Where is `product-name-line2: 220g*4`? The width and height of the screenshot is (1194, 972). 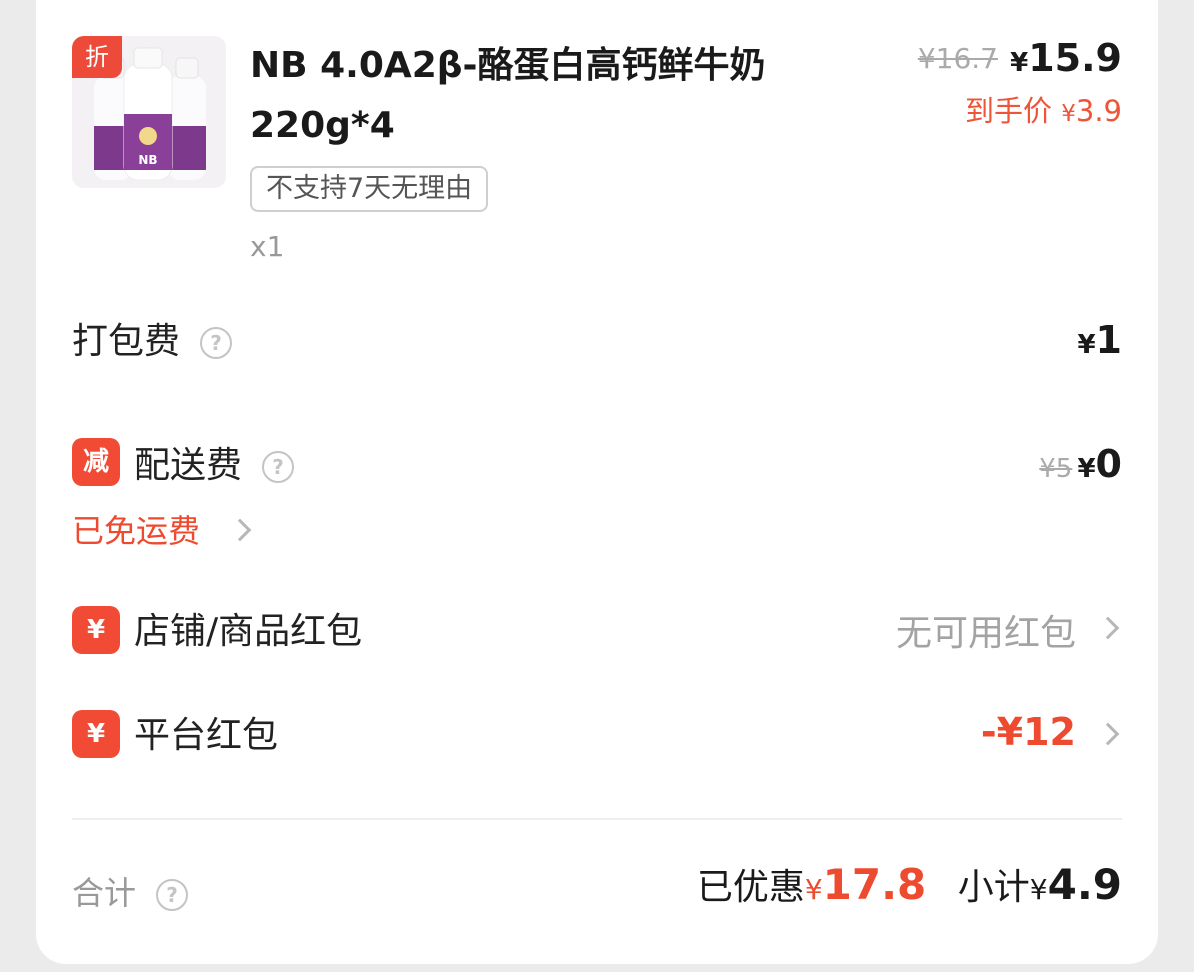
product-name-line2: 220g*4 is located at coordinates (322, 125).